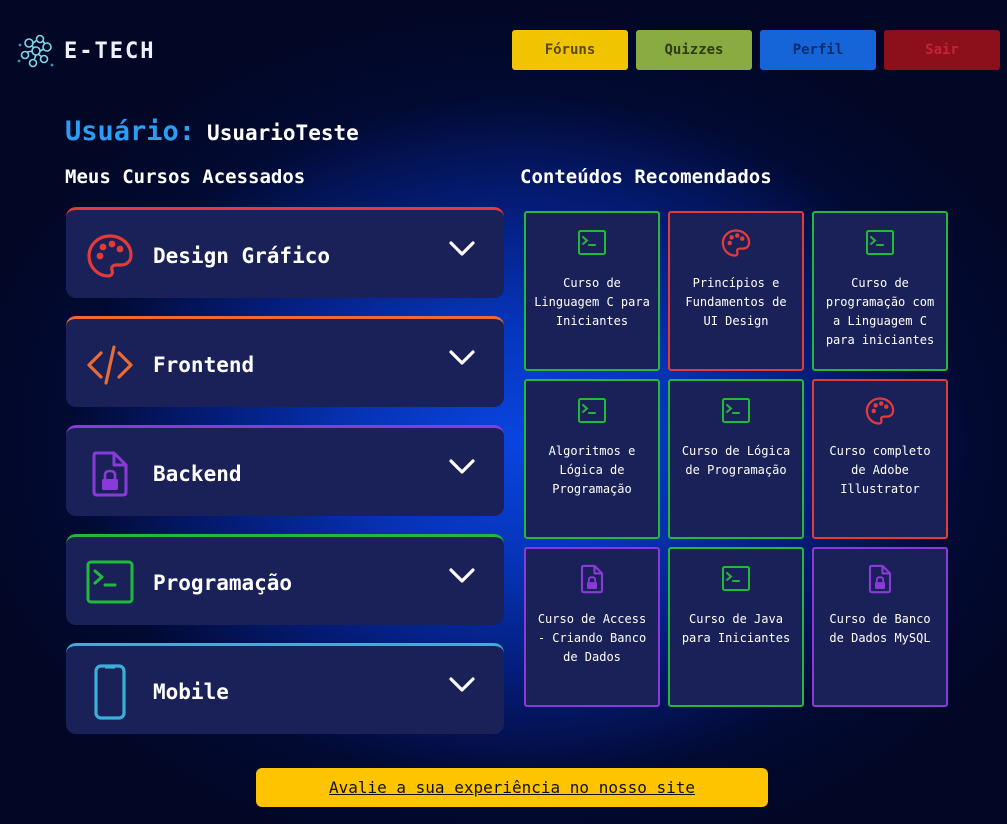  What do you see at coordinates (818, 50) in the screenshot?
I see `profile-button: Perfil` at bounding box center [818, 50].